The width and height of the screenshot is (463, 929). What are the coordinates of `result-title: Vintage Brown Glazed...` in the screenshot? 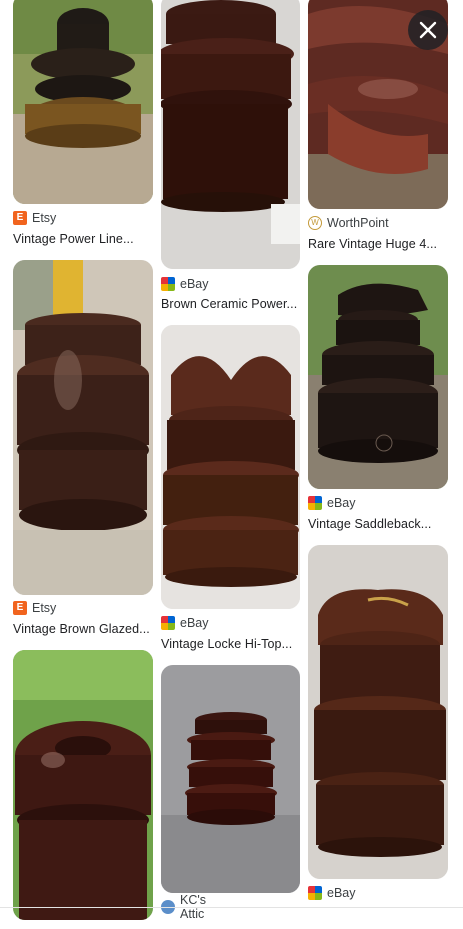 It's located at (83, 629).